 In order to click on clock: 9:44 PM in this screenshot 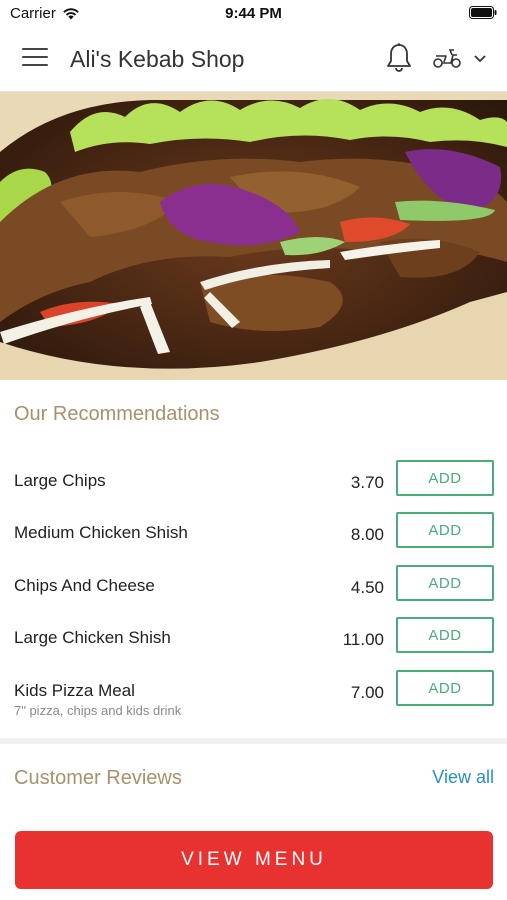, I will do `click(253, 13)`.